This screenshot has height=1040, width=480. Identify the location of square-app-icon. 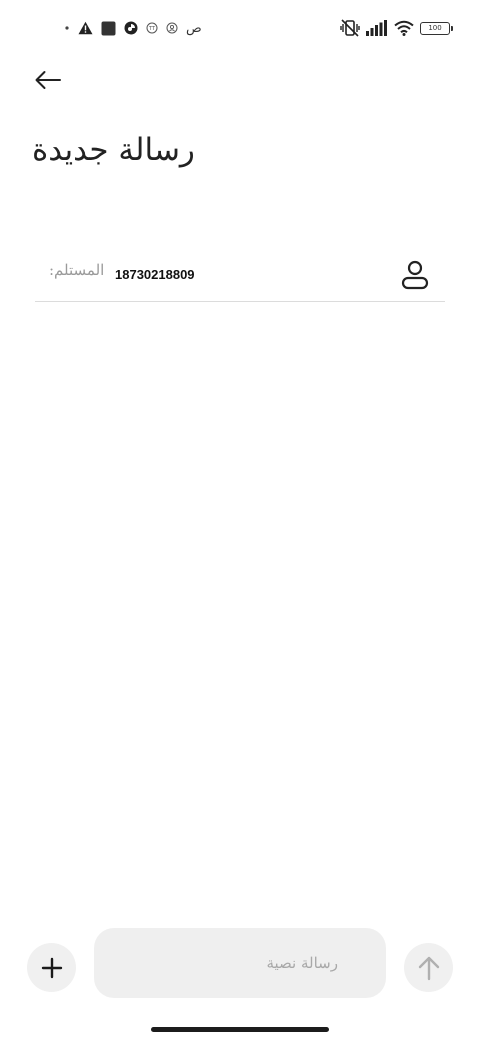
(108, 28).